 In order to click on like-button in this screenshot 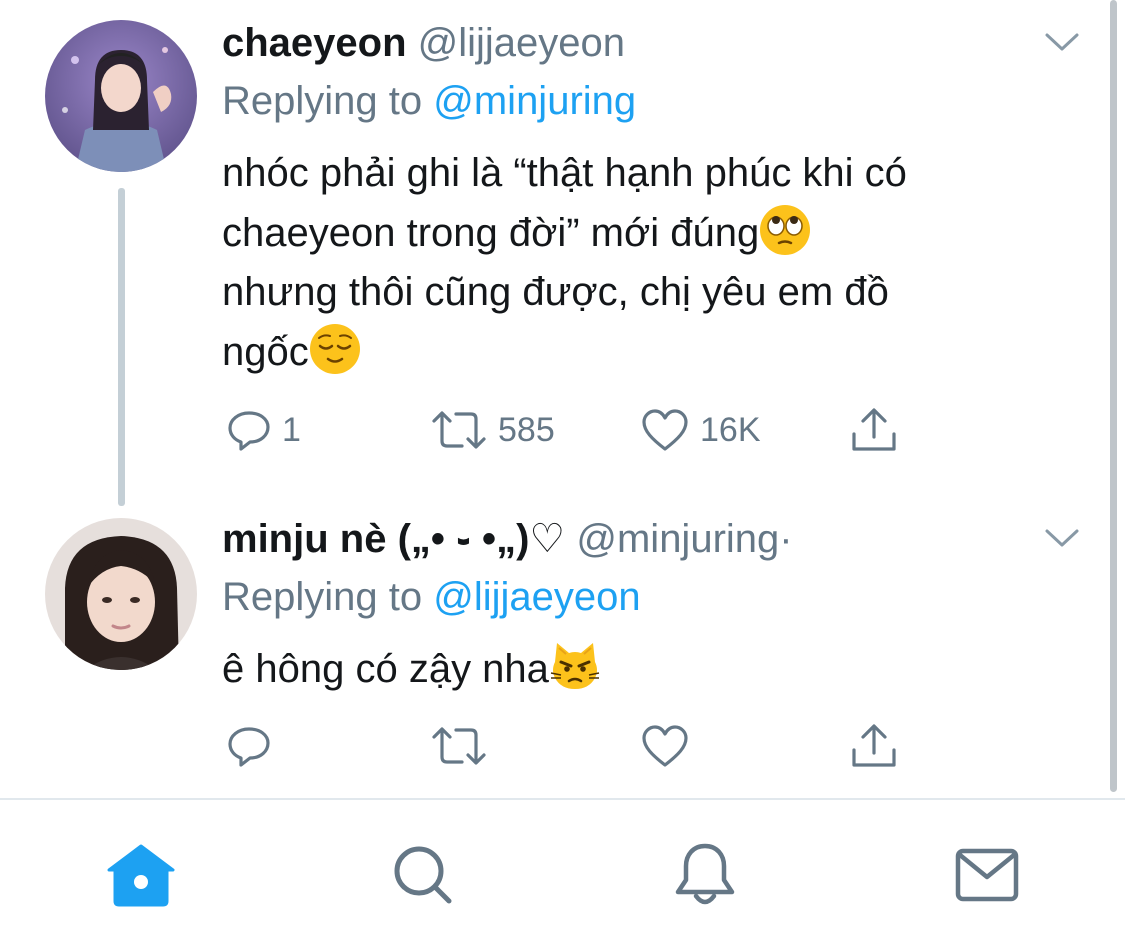, I will do `click(665, 746)`.